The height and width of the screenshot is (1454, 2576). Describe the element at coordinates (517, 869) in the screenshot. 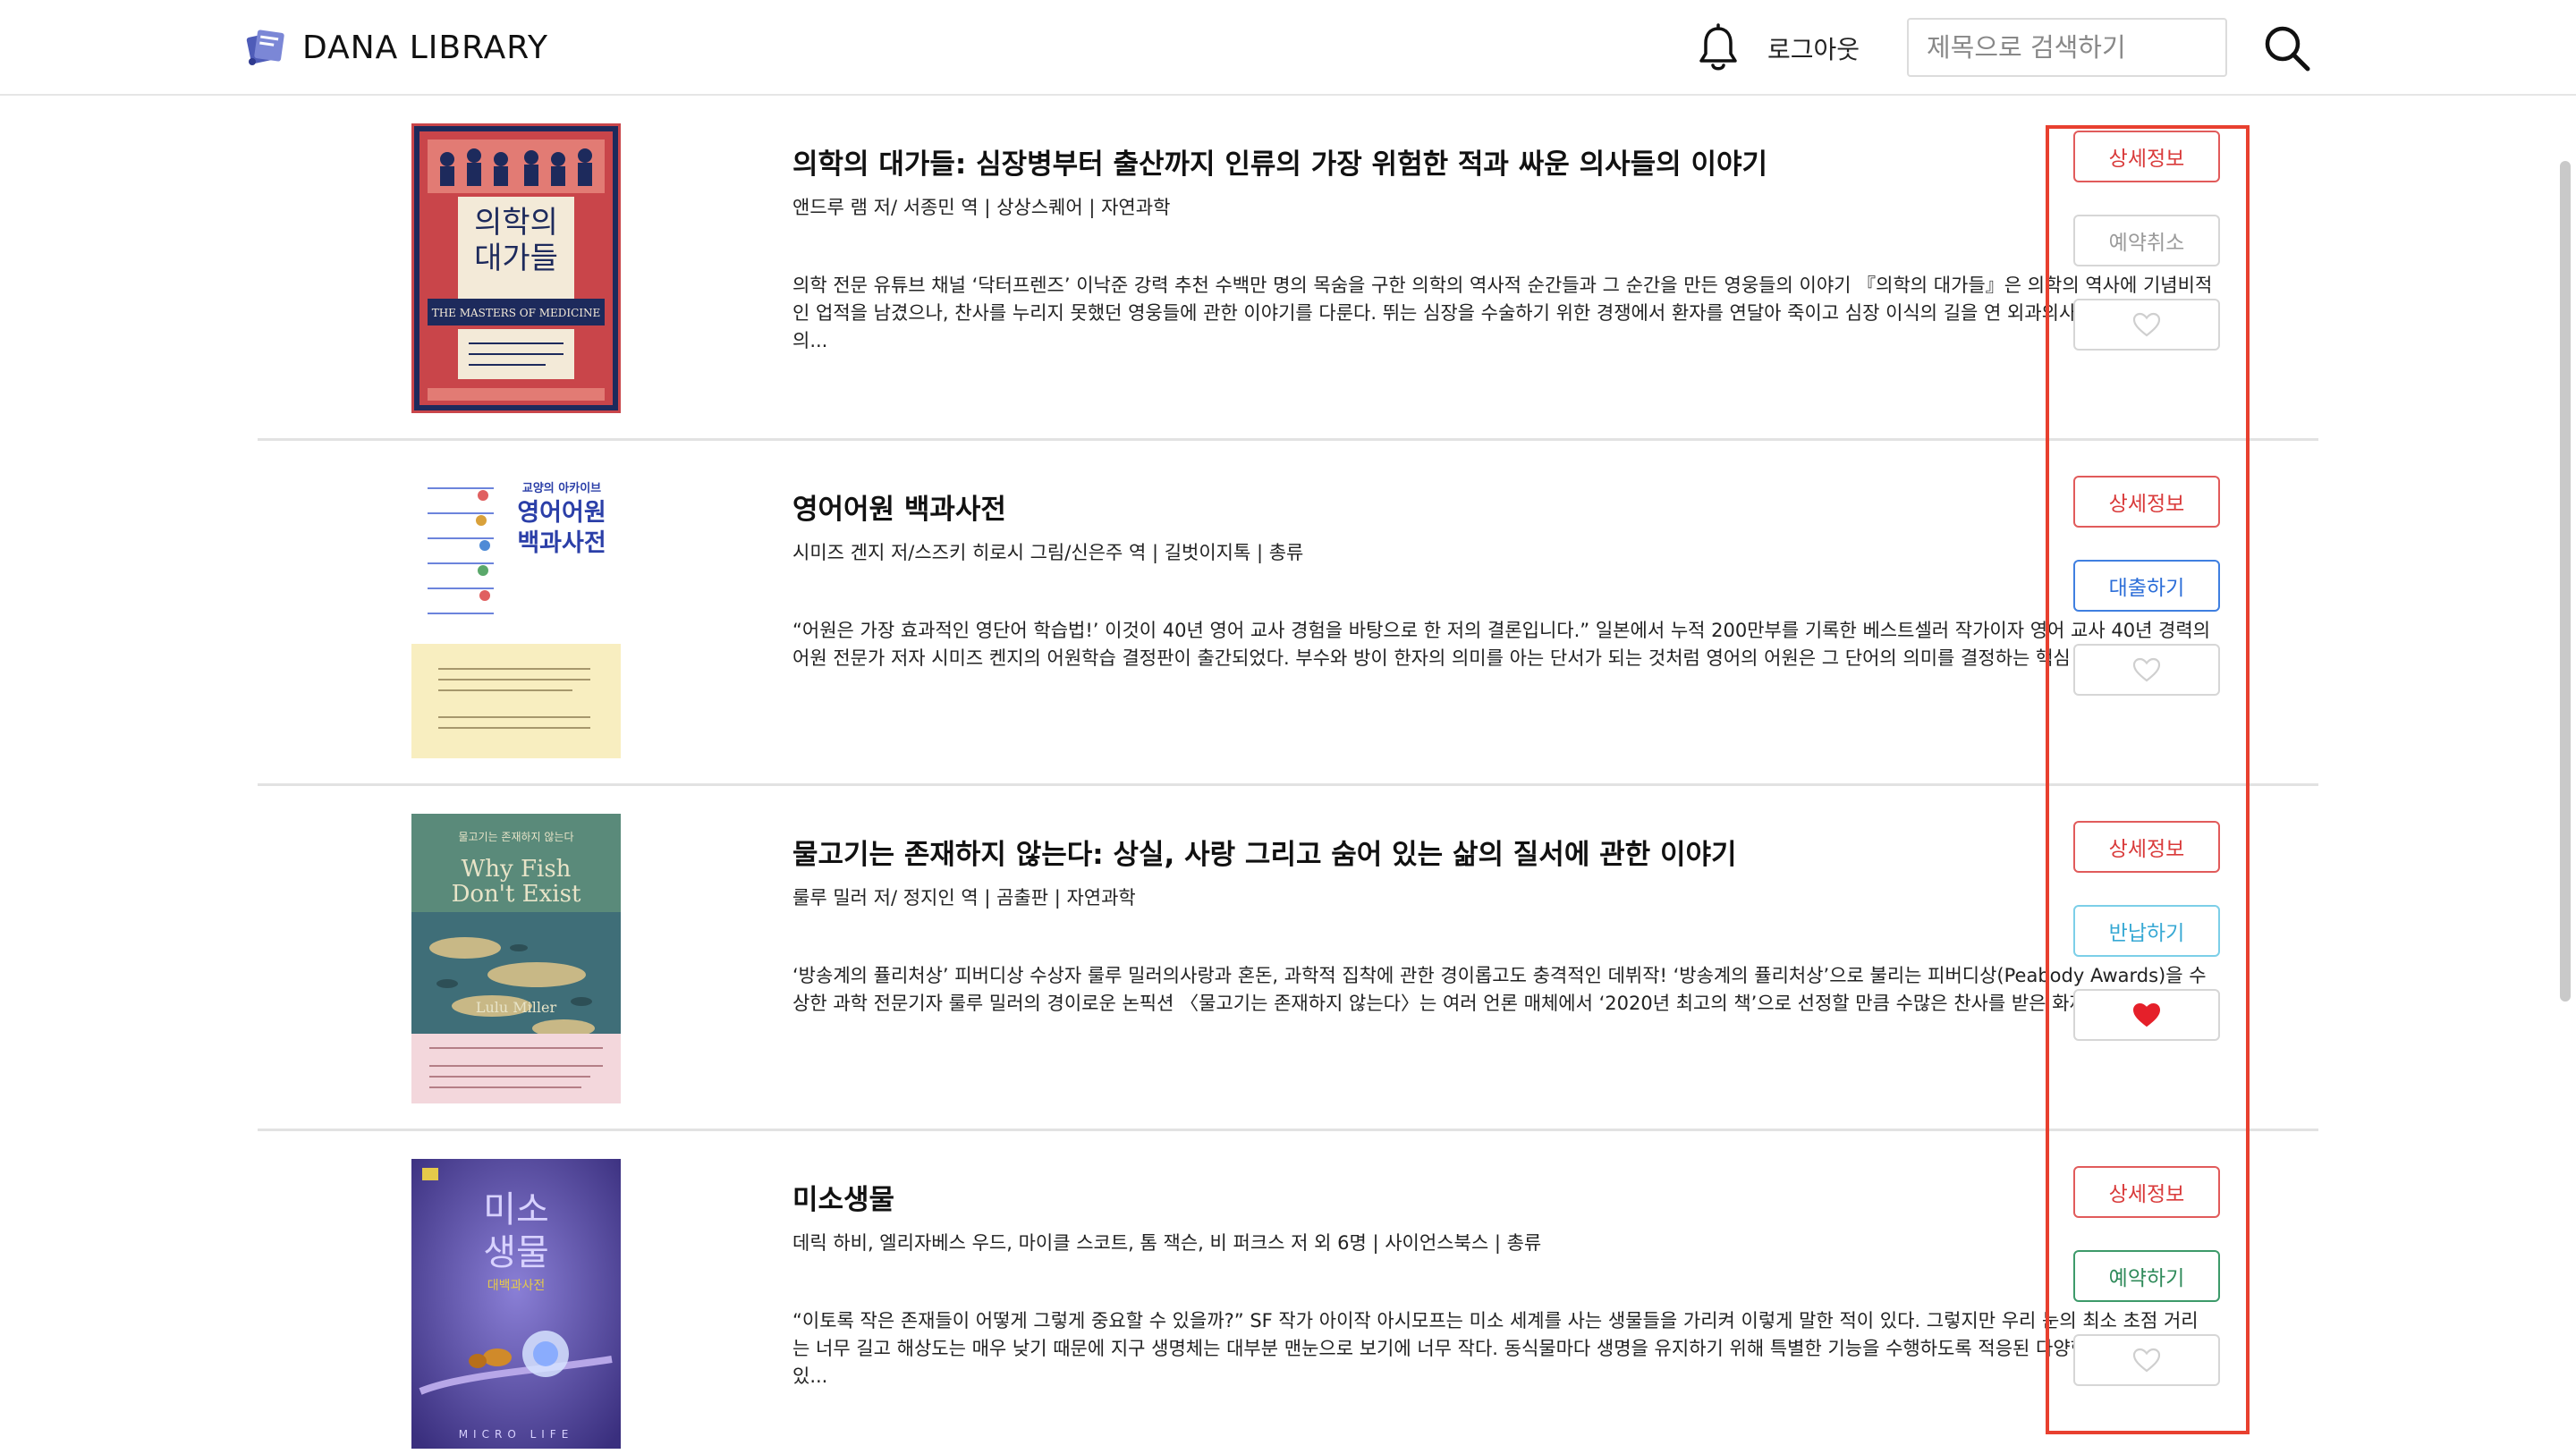

I see `cover-title-line1: Why Fish` at that location.